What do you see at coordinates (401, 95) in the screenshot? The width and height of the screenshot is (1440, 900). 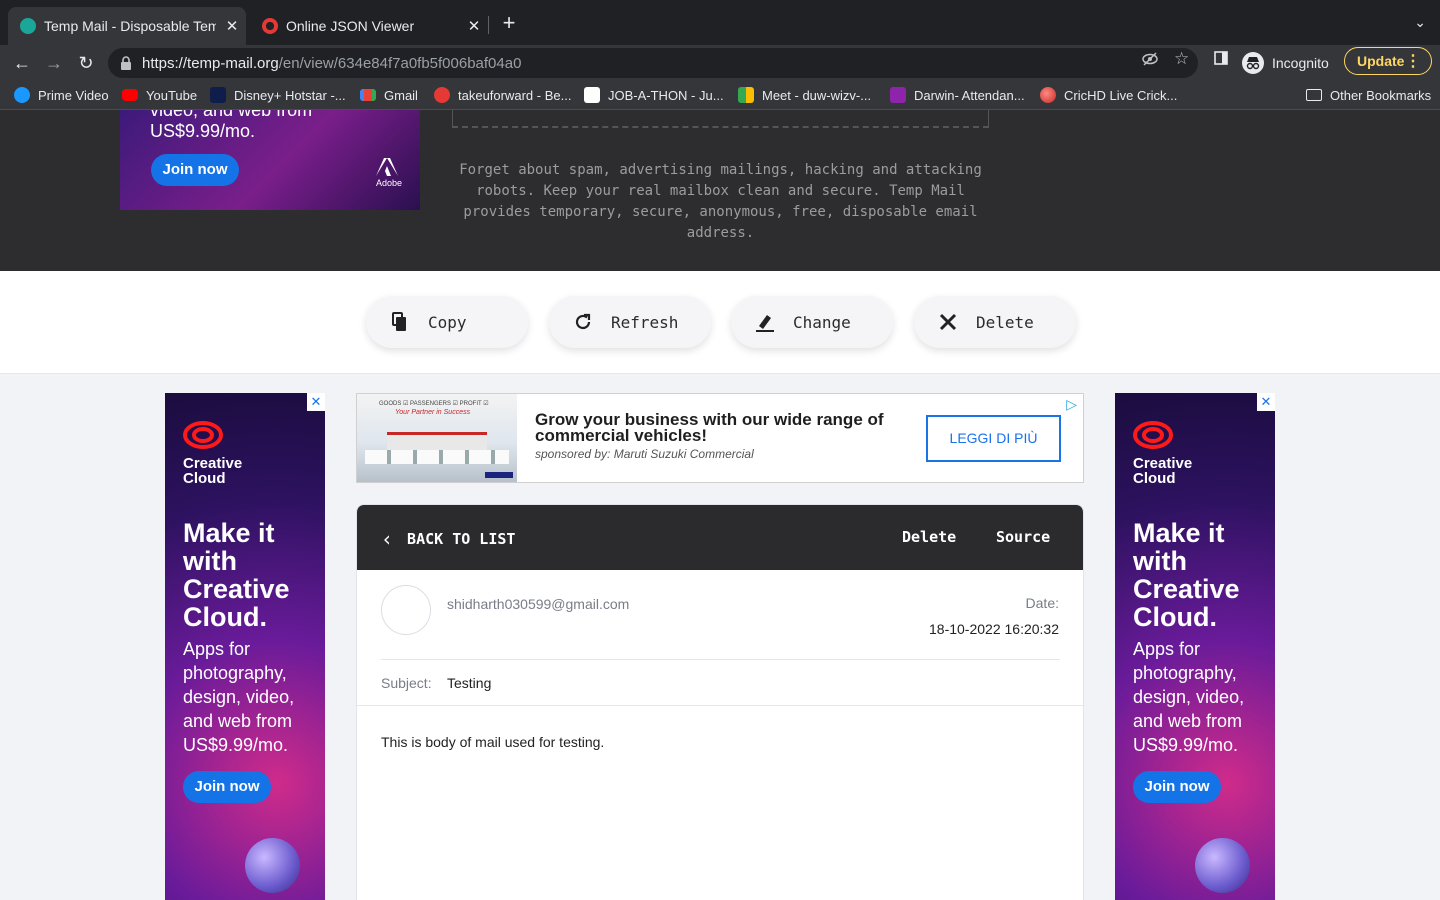 I see `bookmark-label: Gmail` at bounding box center [401, 95].